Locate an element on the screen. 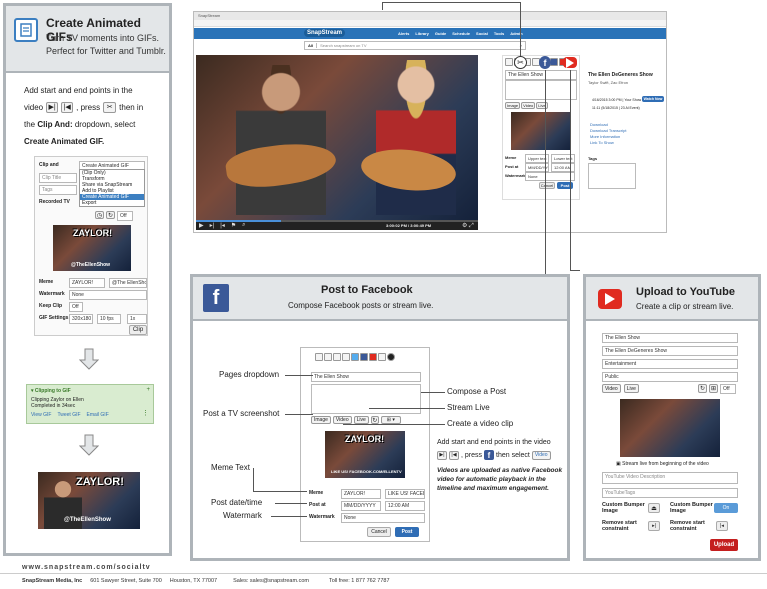 The height and width of the screenshot is (589, 767). post-date-input: MM/DD/YYYY is located at coordinates (361, 506).